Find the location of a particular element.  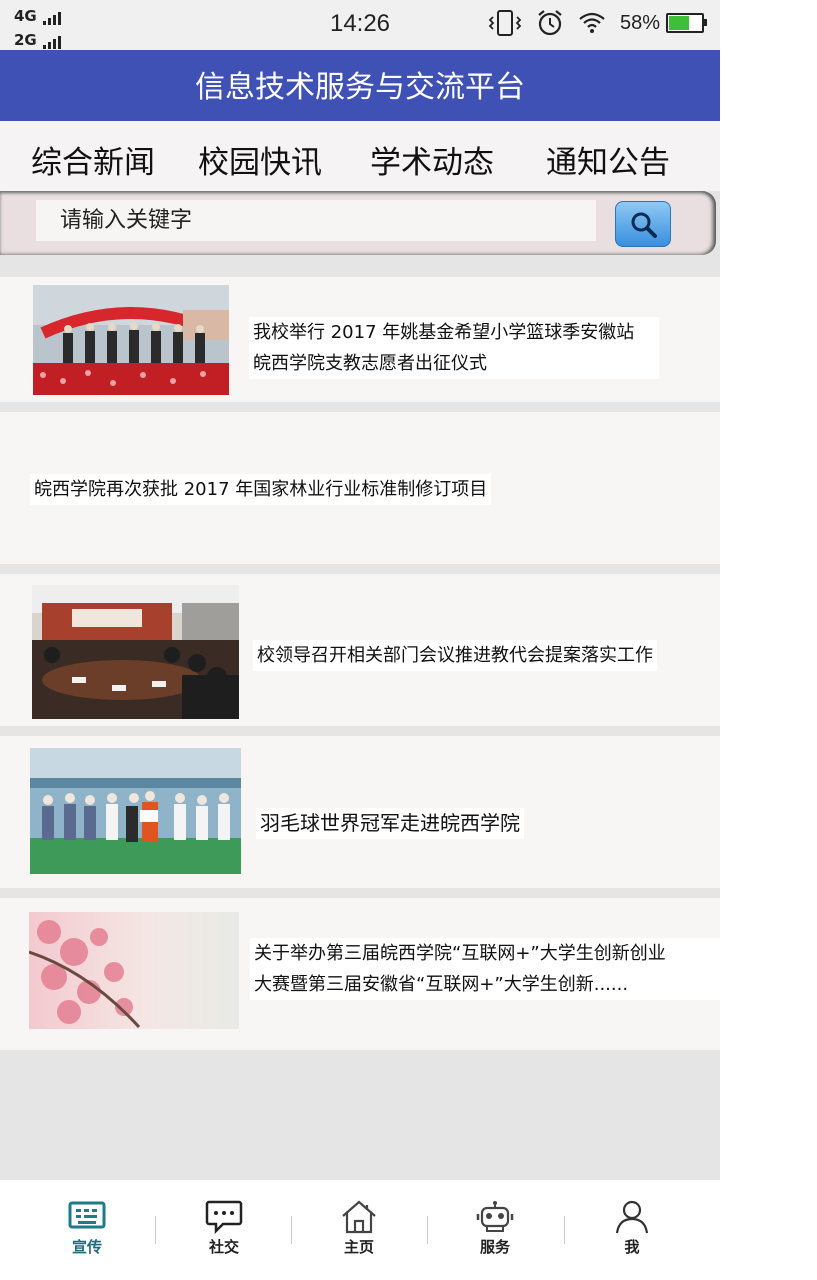

battery-icon is located at coordinates (686, 23).